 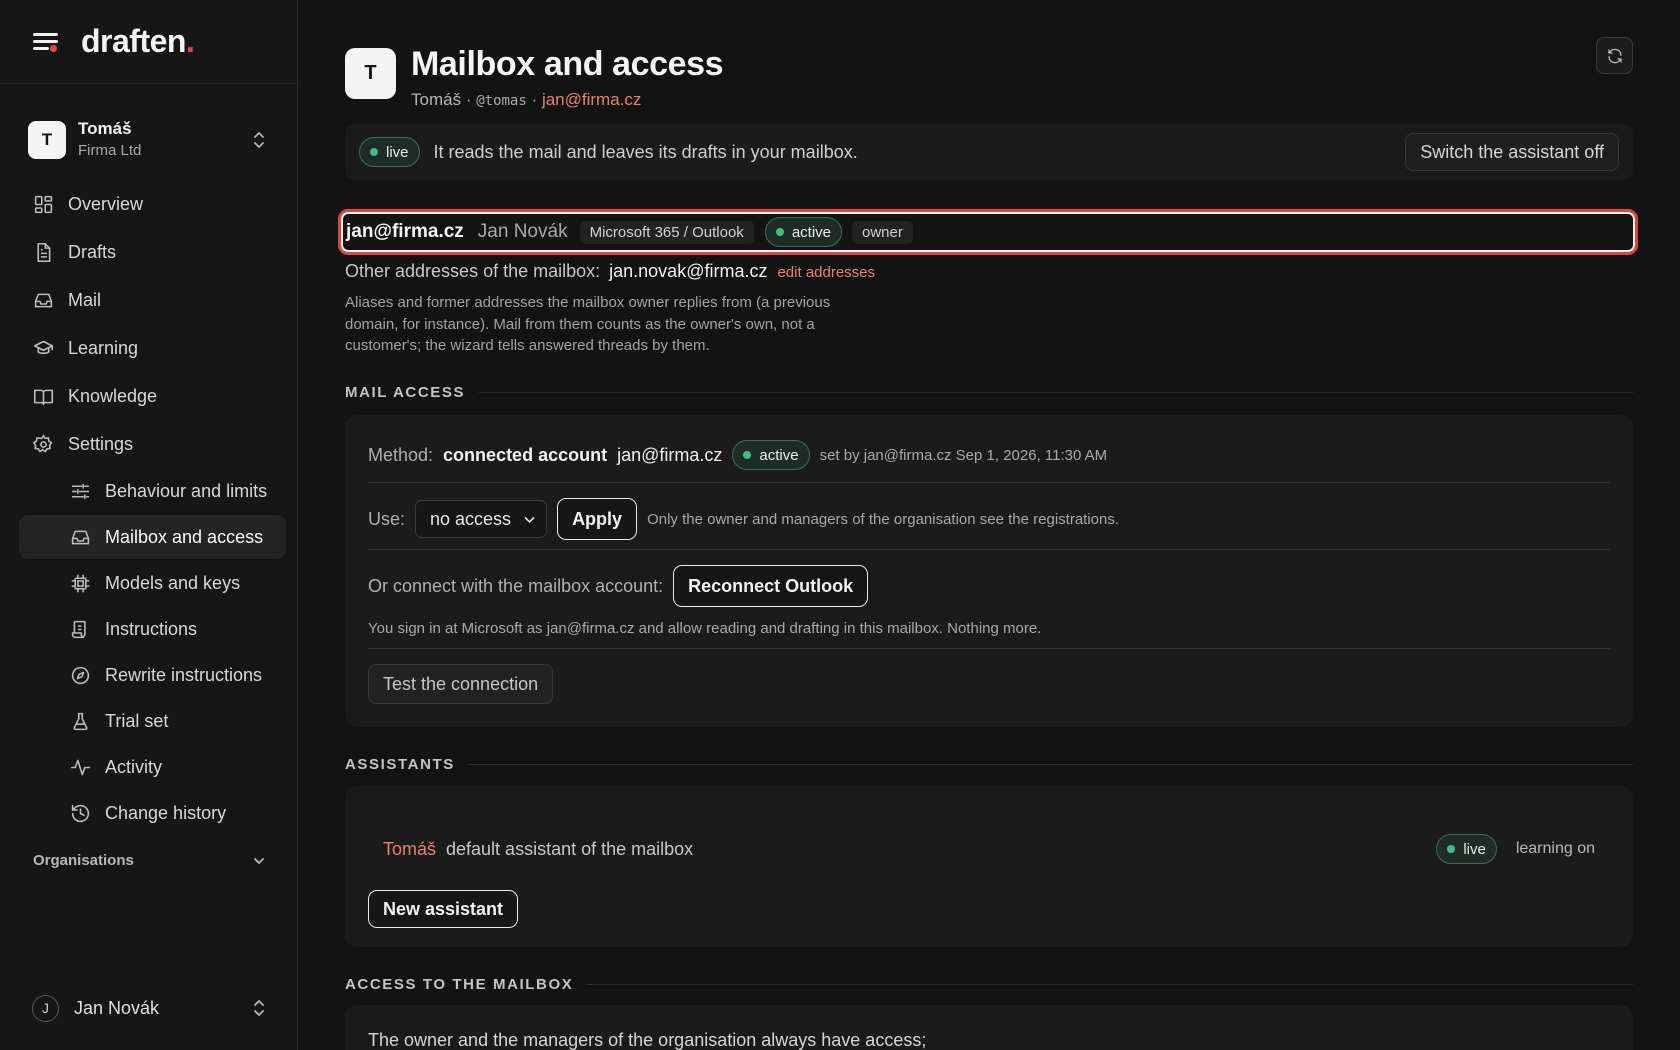 I want to click on sidebar-item-label: Instructions, so click(x=151, y=628).